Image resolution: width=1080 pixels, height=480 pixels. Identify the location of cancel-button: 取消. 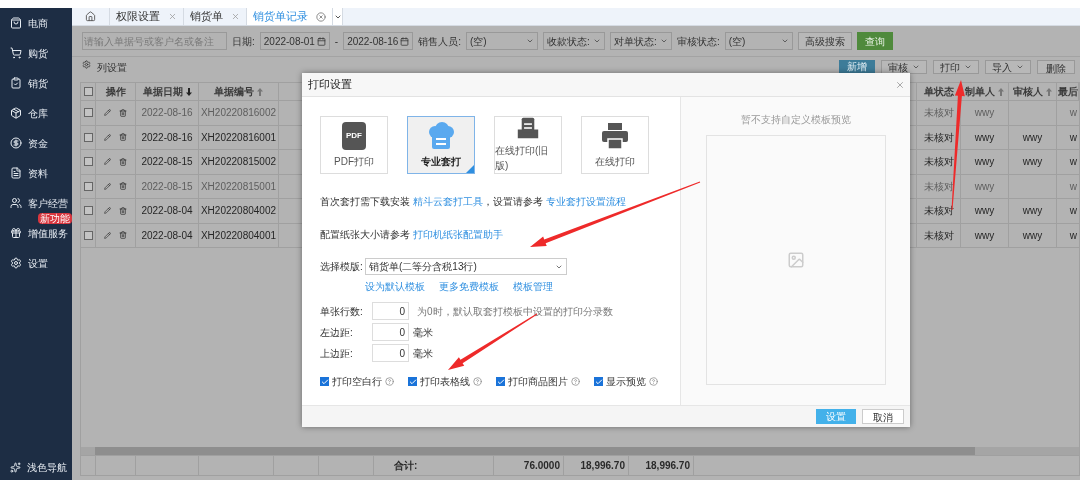
(883, 416).